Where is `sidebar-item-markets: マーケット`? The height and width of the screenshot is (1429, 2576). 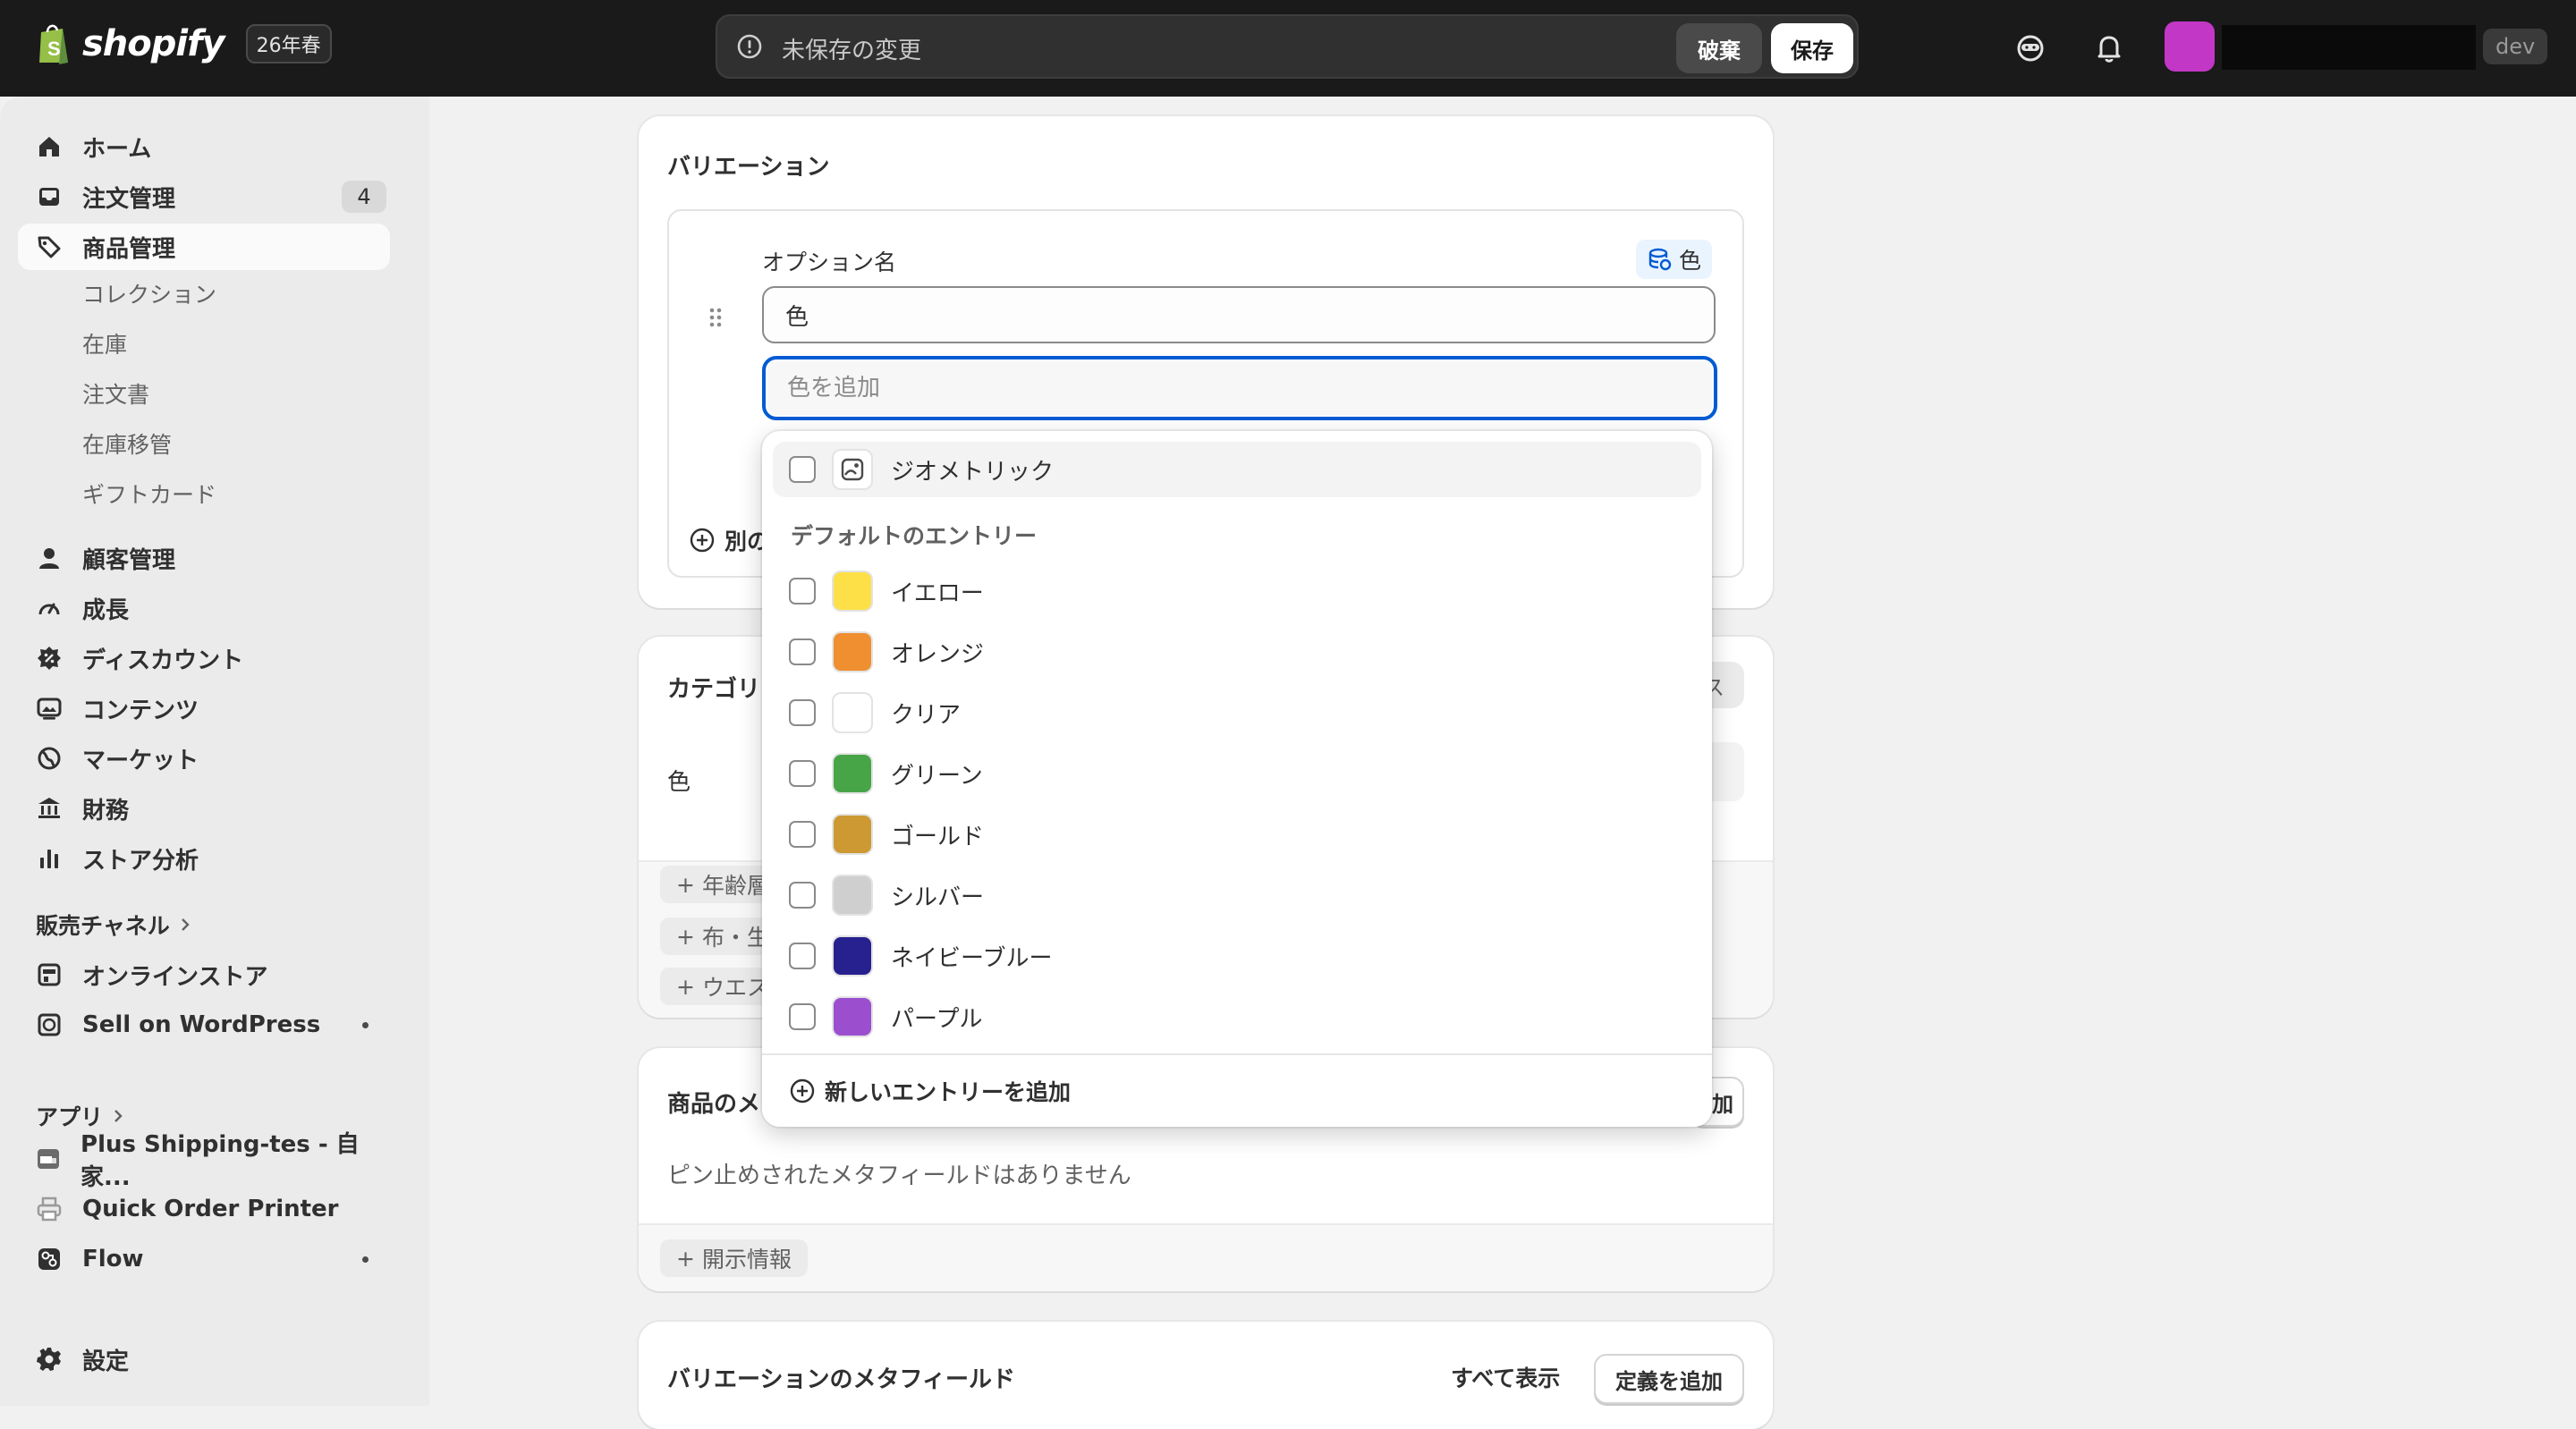
sidebar-item-markets: マーケット is located at coordinates (204, 758).